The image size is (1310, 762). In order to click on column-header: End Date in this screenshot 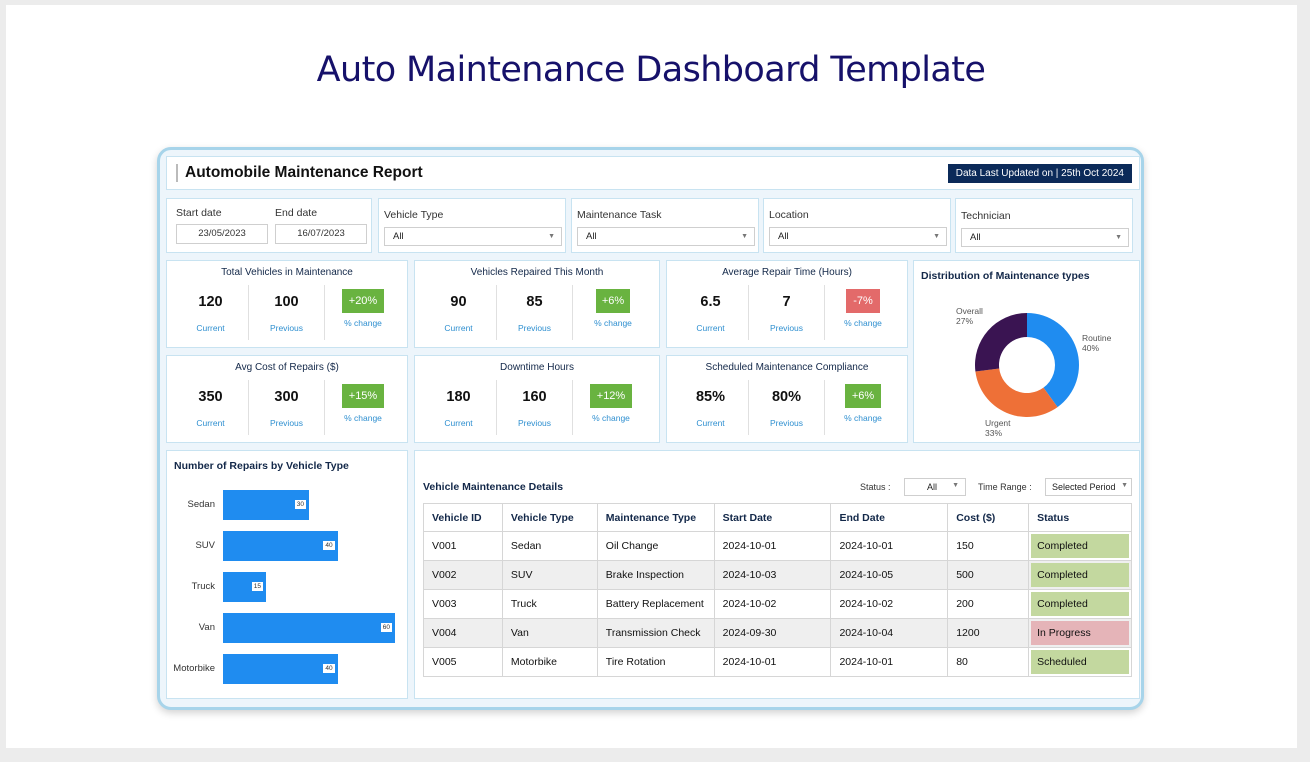, I will do `click(889, 517)`.